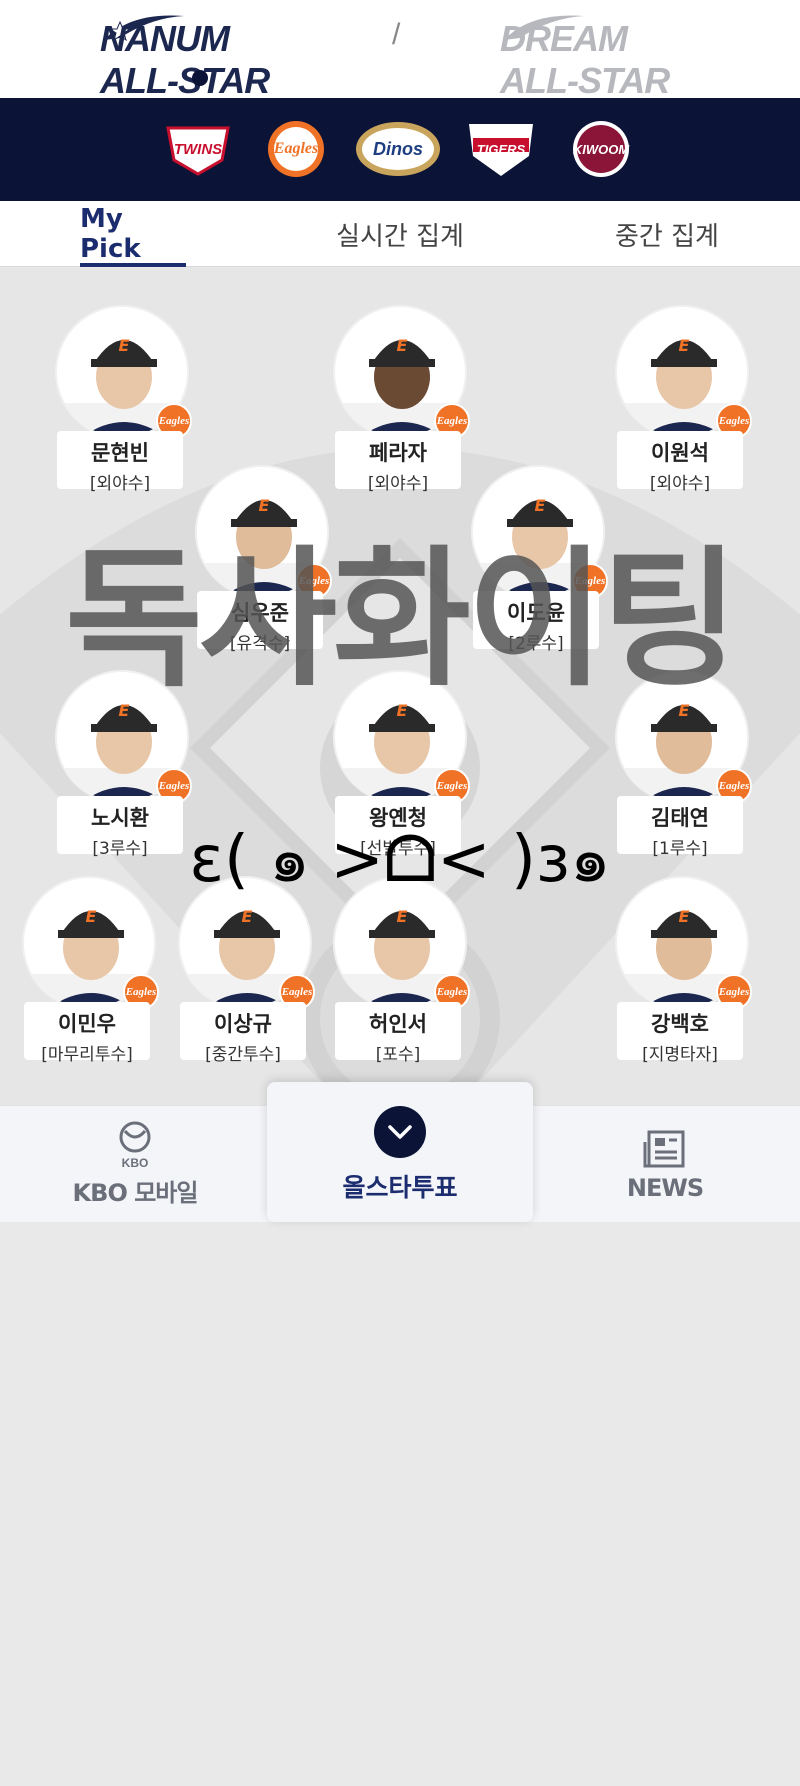 This screenshot has width=800, height=1786. Describe the element at coordinates (664, 1148) in the screenshot. I see `newspaper-icon` at that location.